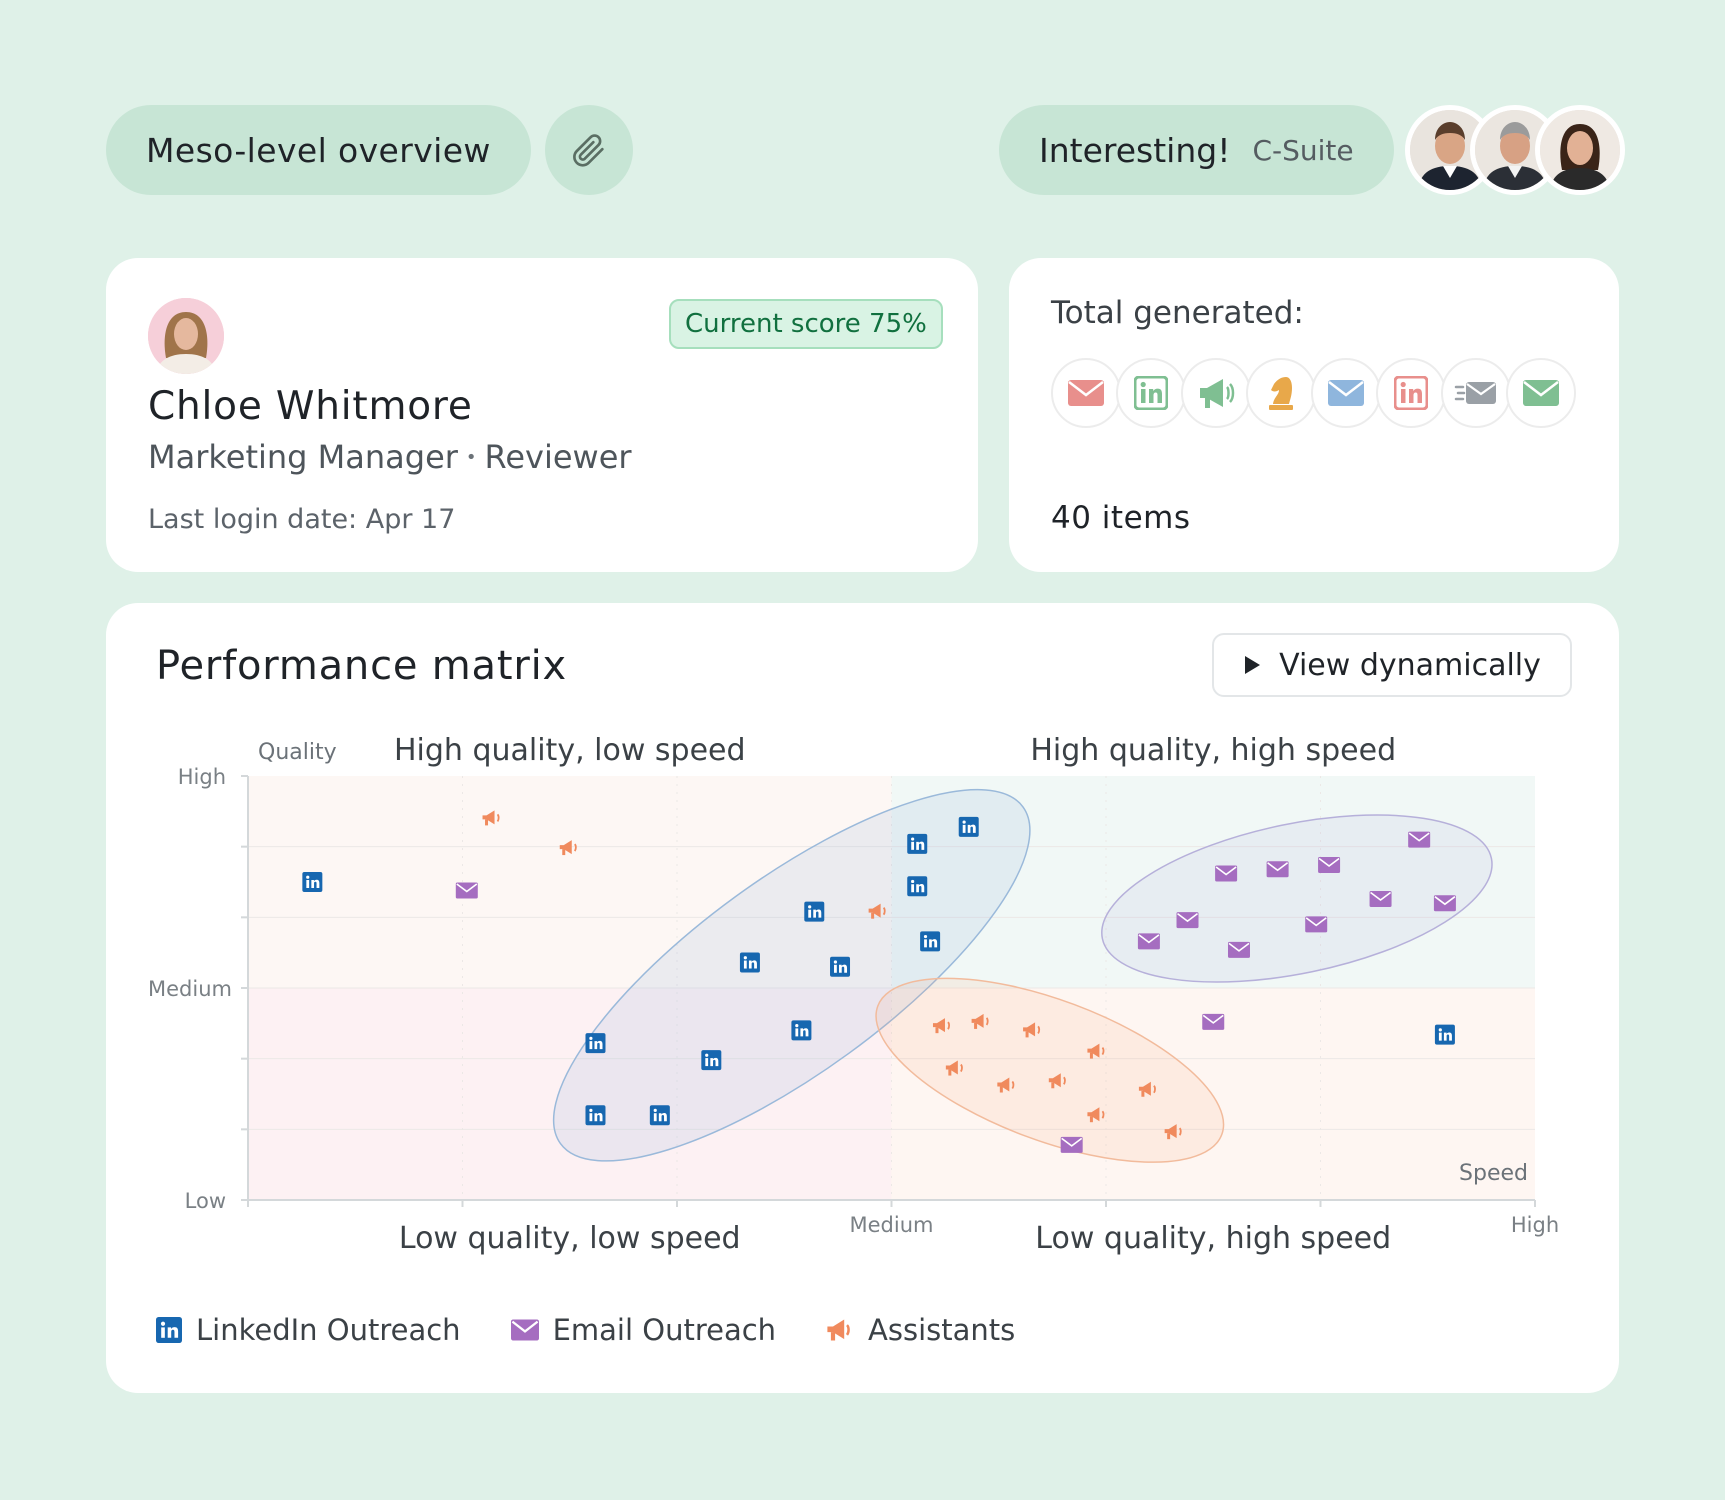 The width and height of the screenshot is (1725, 1500). I want to click on interest-label: Interesting!, so click(1135, 150).